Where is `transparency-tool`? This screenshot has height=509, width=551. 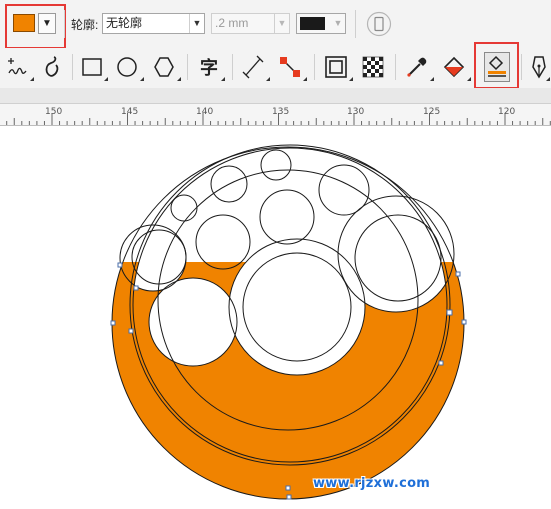
transparency-tool is located at coordinates (373, 67).